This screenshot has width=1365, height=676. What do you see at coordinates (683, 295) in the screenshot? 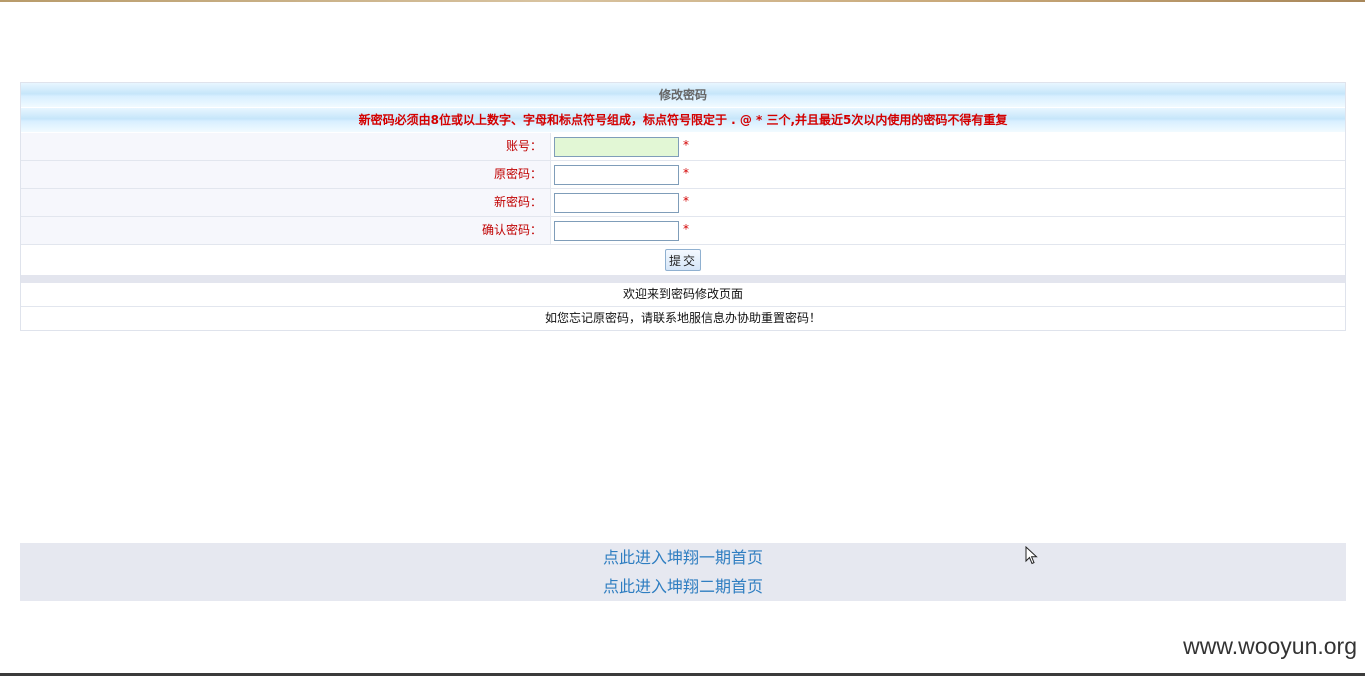
I see `welcome-text: 欢迎来到密码修改页面` at bounding box center [683, 295].